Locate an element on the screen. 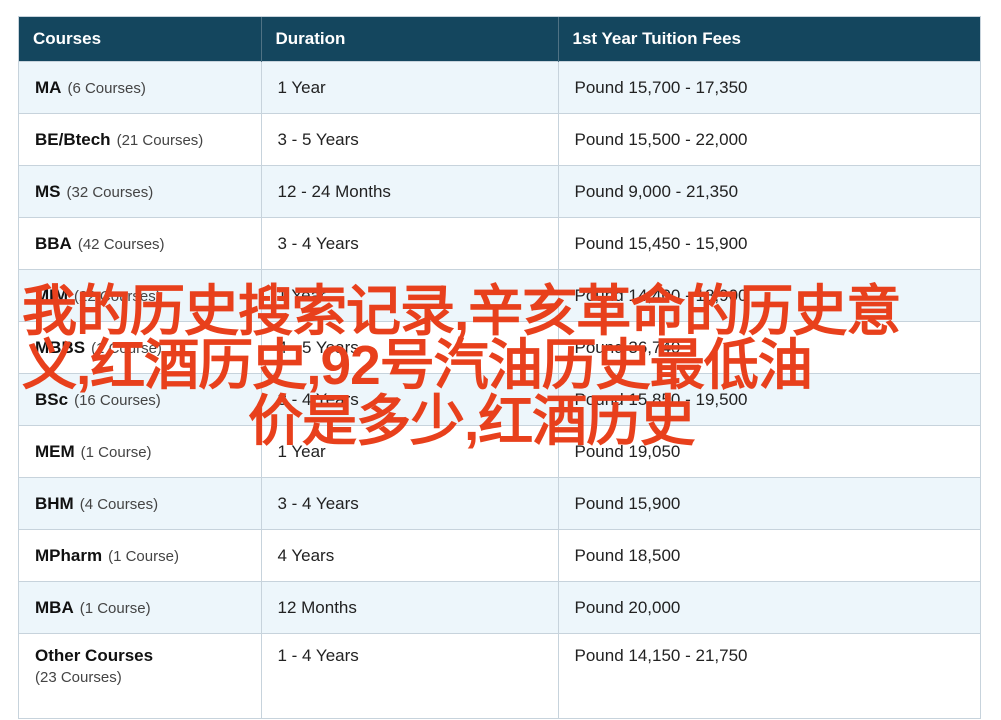 The image size is (1001, 720). course-name: MIM is located at coordinates (52, 295).